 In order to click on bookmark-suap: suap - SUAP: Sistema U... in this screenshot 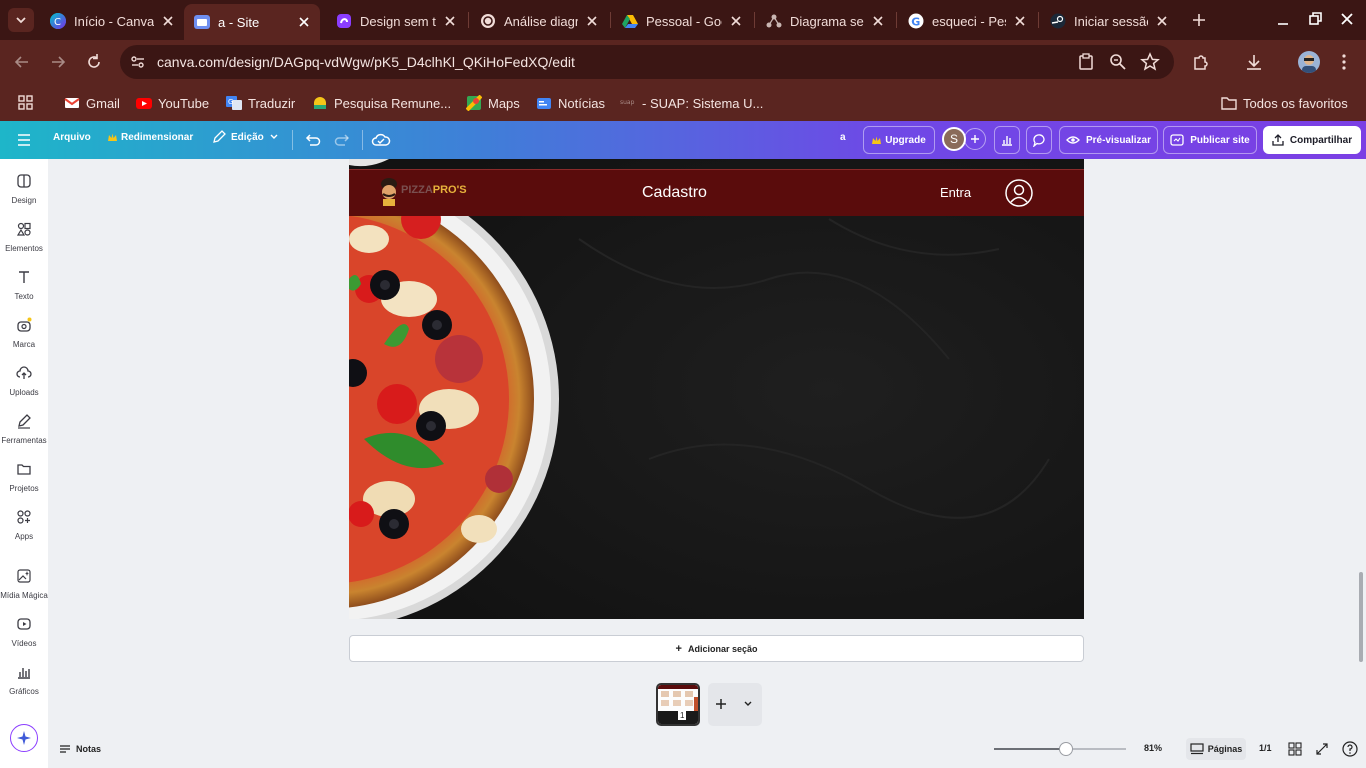, I will do `click(691, 103)`.